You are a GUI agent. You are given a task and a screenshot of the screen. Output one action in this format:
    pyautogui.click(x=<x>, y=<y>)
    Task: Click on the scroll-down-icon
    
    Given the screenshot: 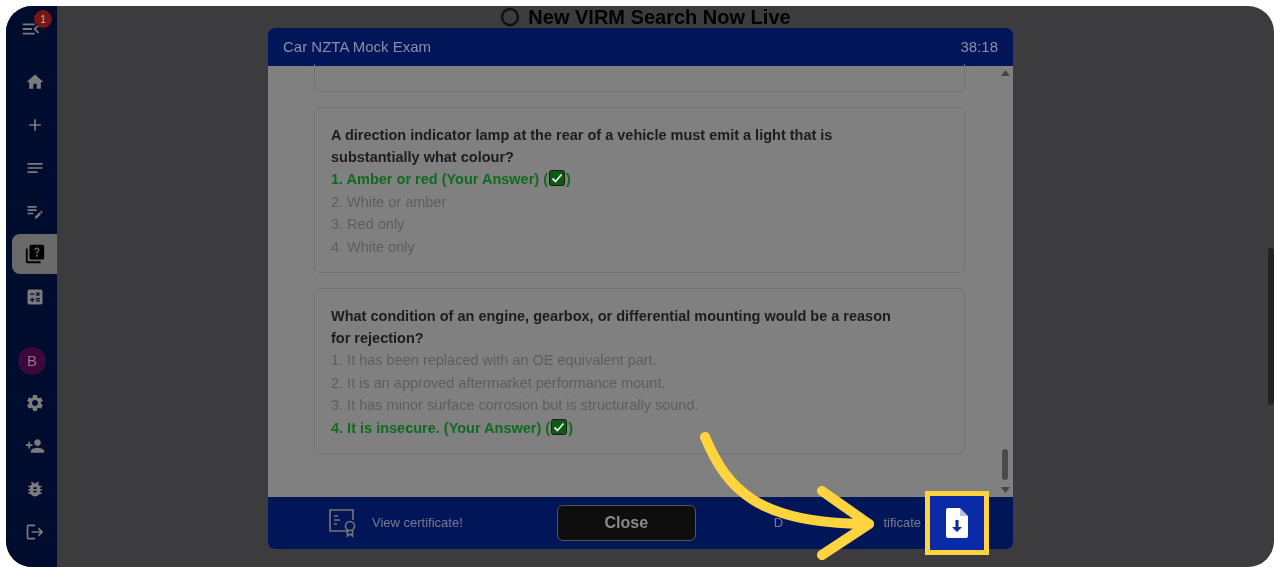 What is the action you would take?
    pyautogui.click(x=1005, y=490)
    